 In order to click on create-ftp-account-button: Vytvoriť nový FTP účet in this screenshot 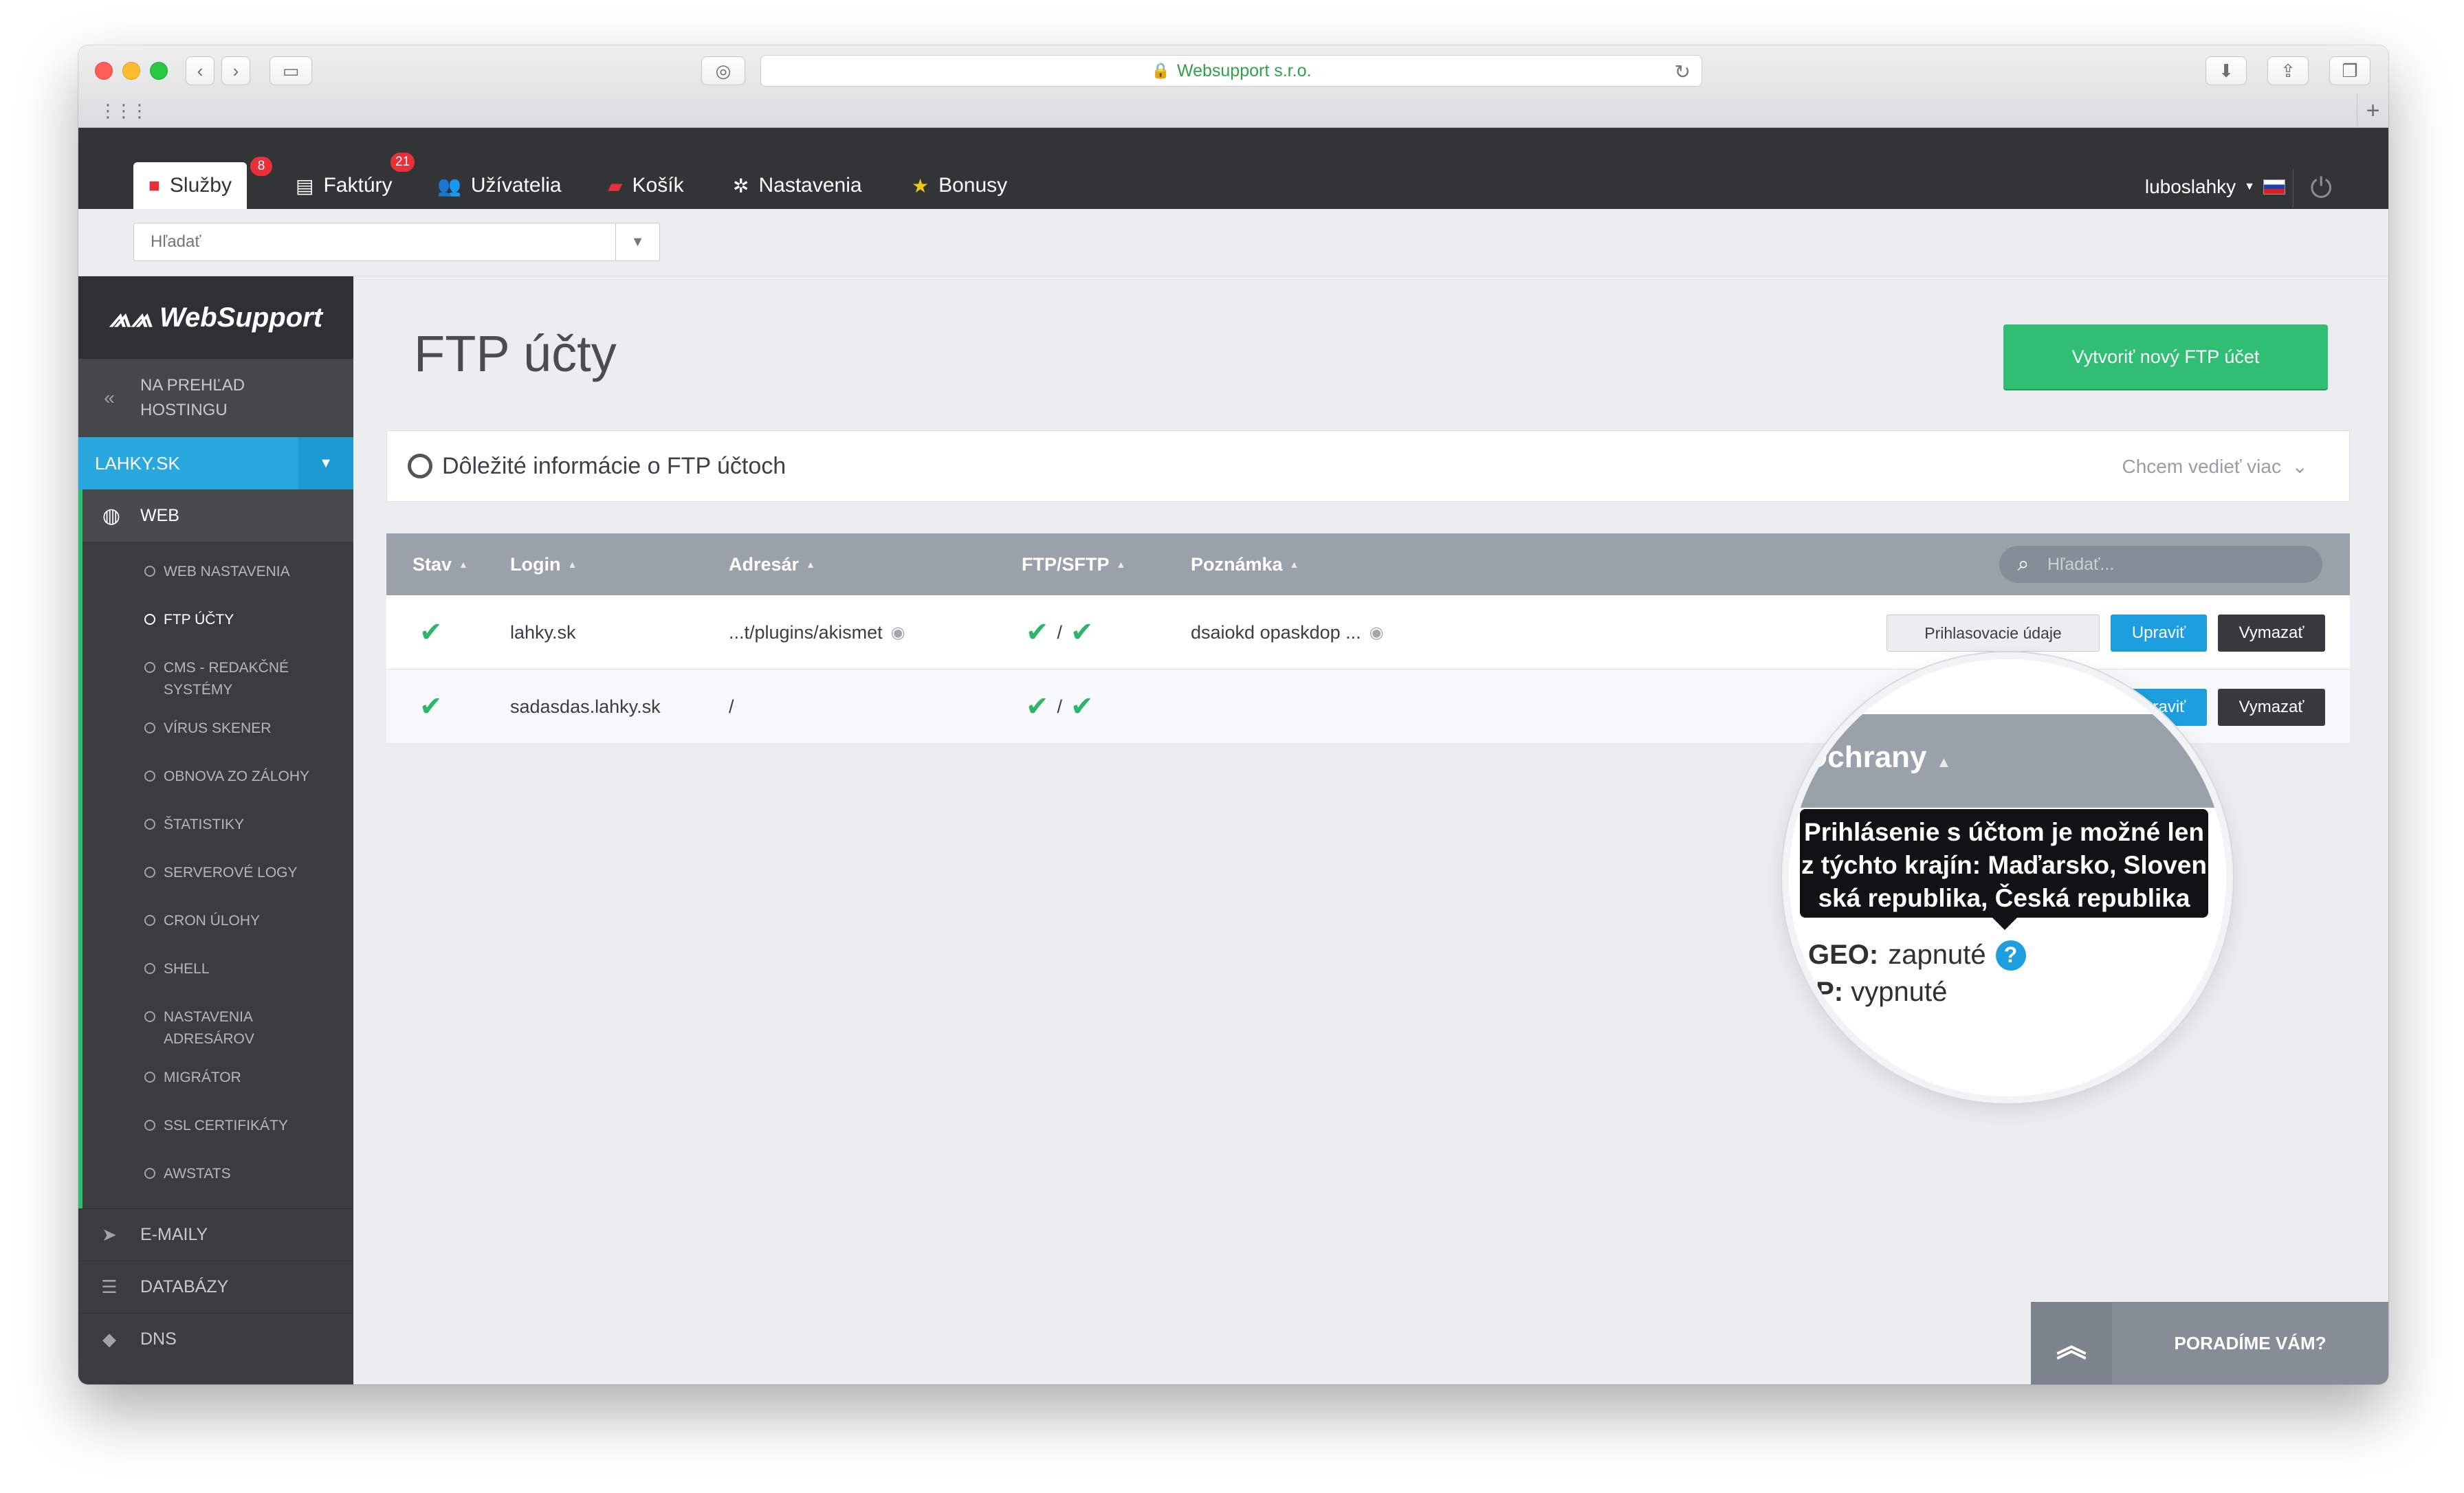, I will do `click(2165, 356)`.